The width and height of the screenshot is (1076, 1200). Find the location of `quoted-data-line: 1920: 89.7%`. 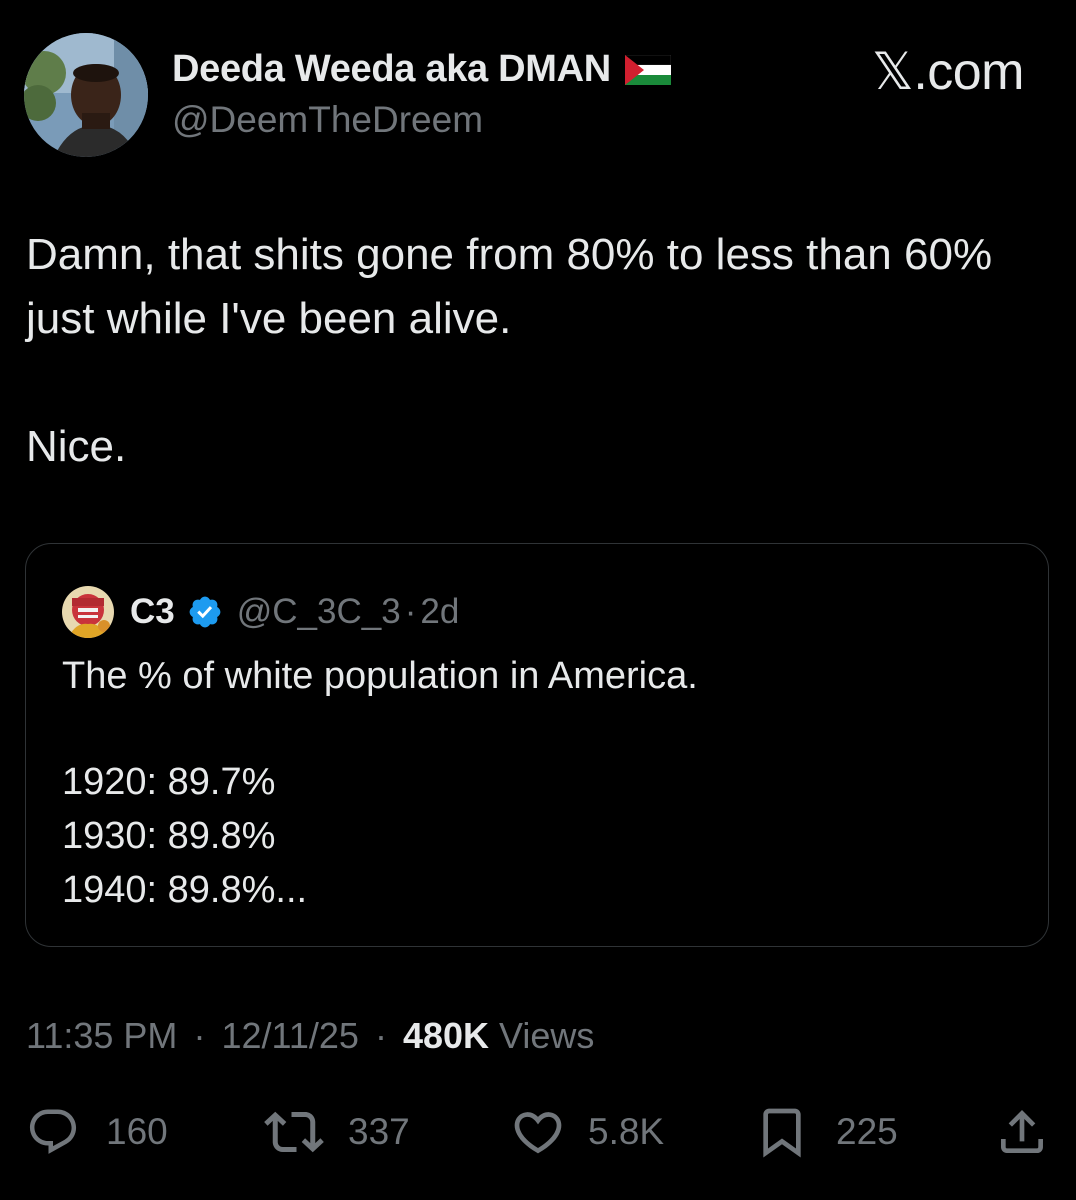

quoted-data-line: 1920: 89.7% is located at coordinates (169, 782).